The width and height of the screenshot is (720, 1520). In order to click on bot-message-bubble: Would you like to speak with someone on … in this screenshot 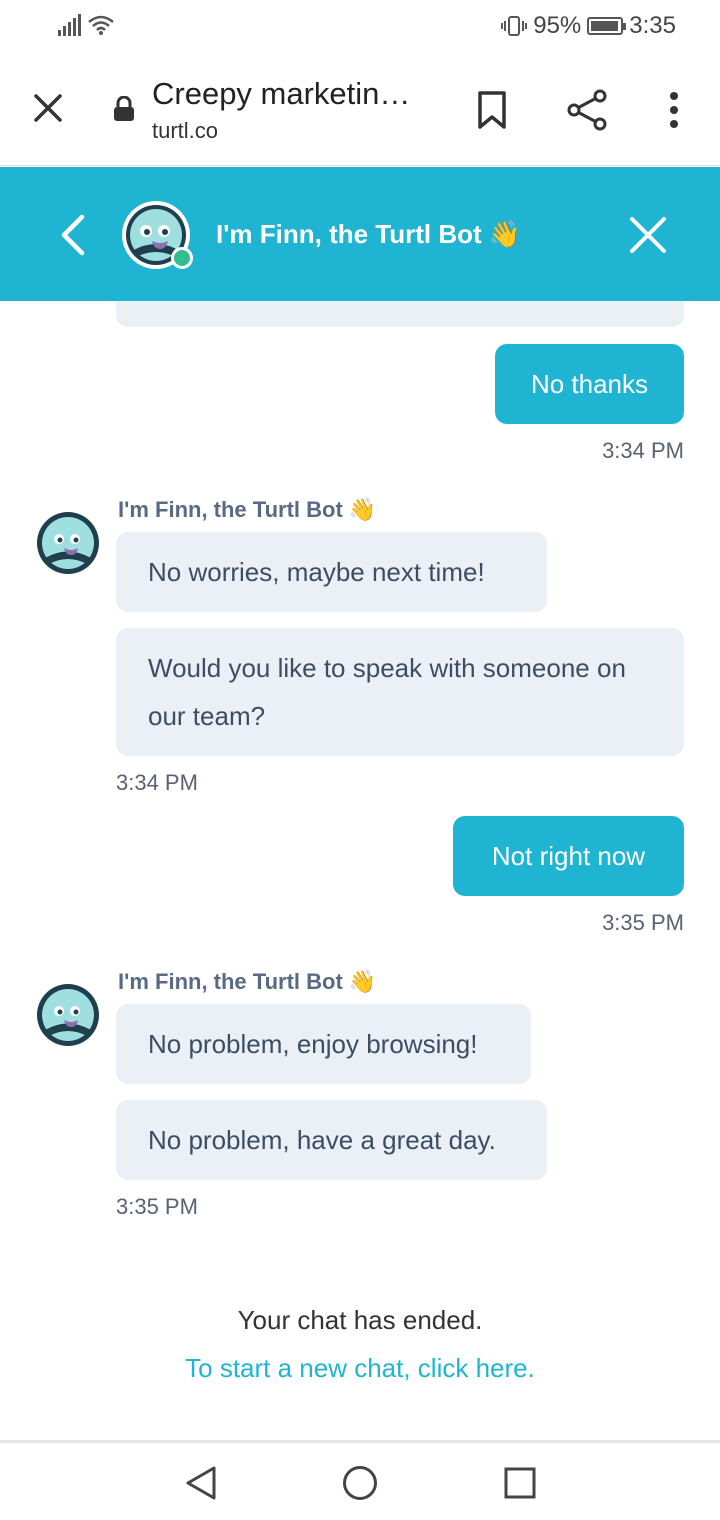, I will do `click(400, 692)`.